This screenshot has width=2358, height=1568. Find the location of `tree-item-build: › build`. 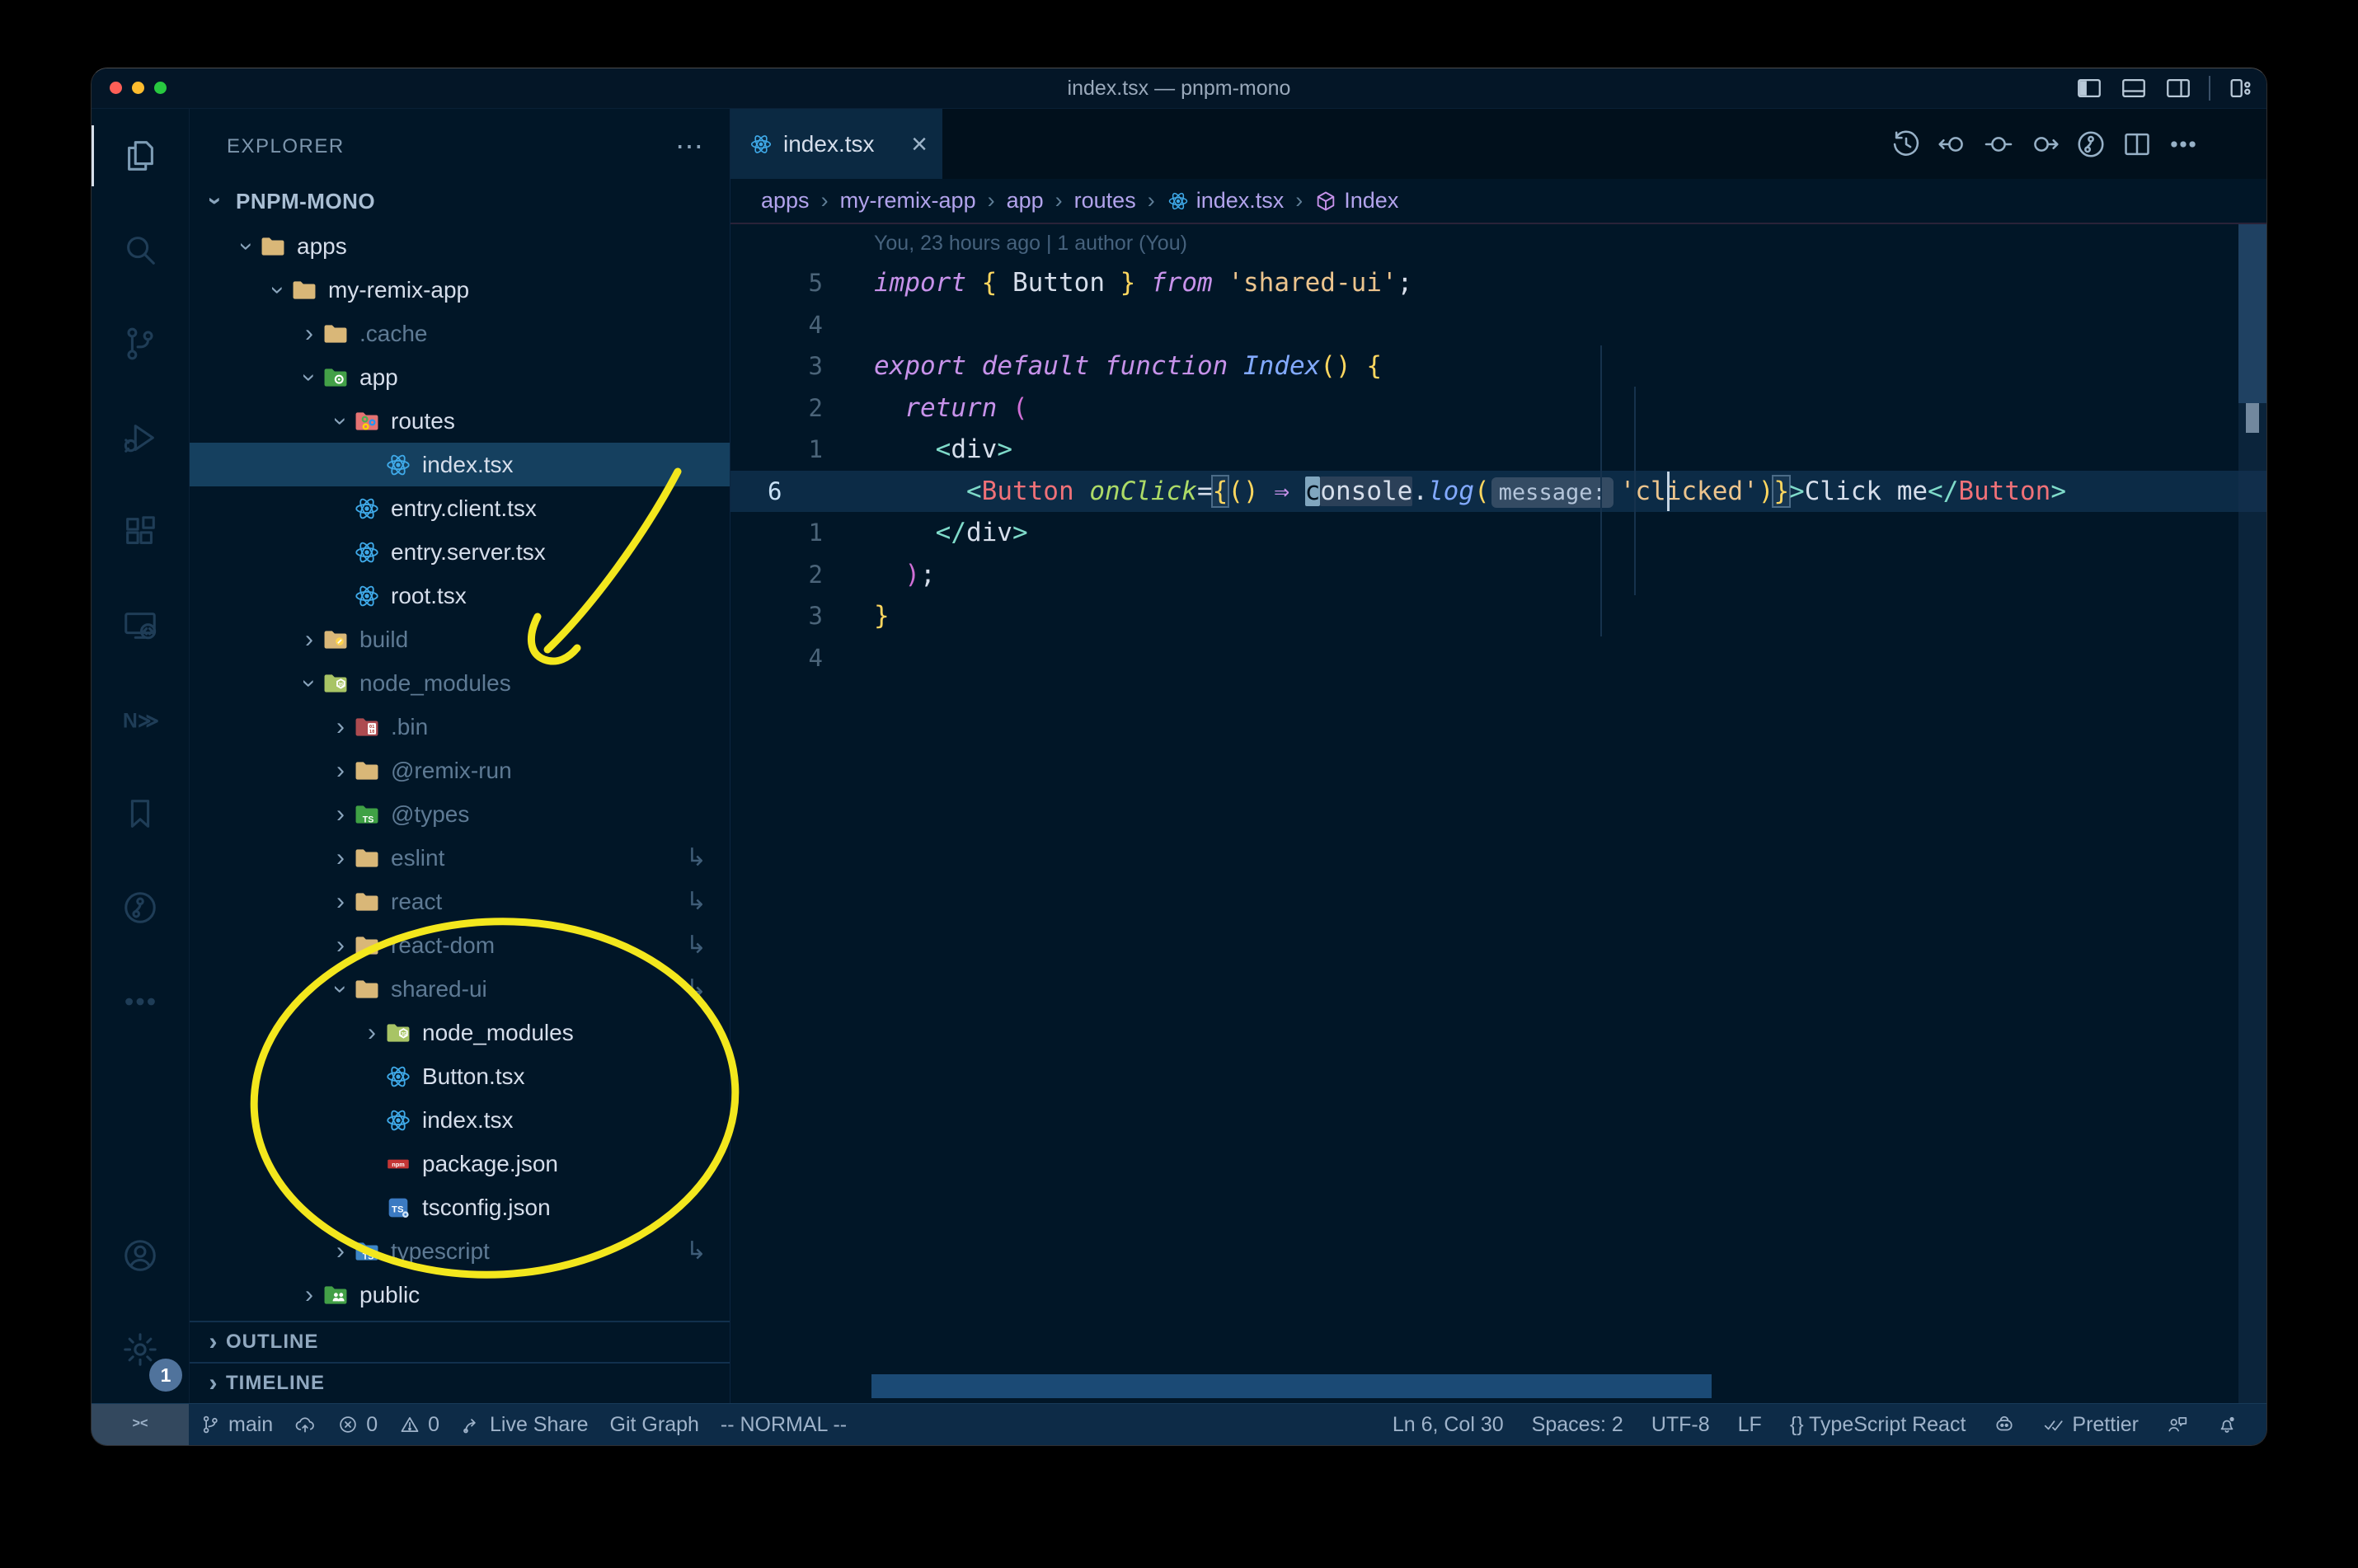

tree-item-build: › build is located at coordinates (460, 639).